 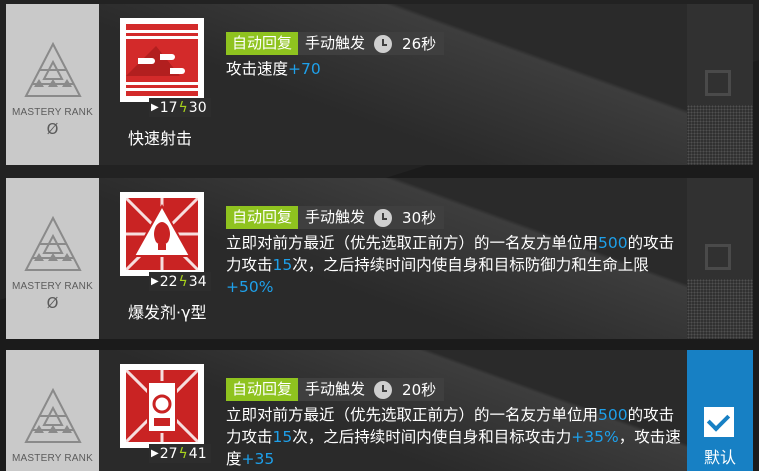 I want to click on select-checkbox-selected: 默认, so click(x=720, y=410).